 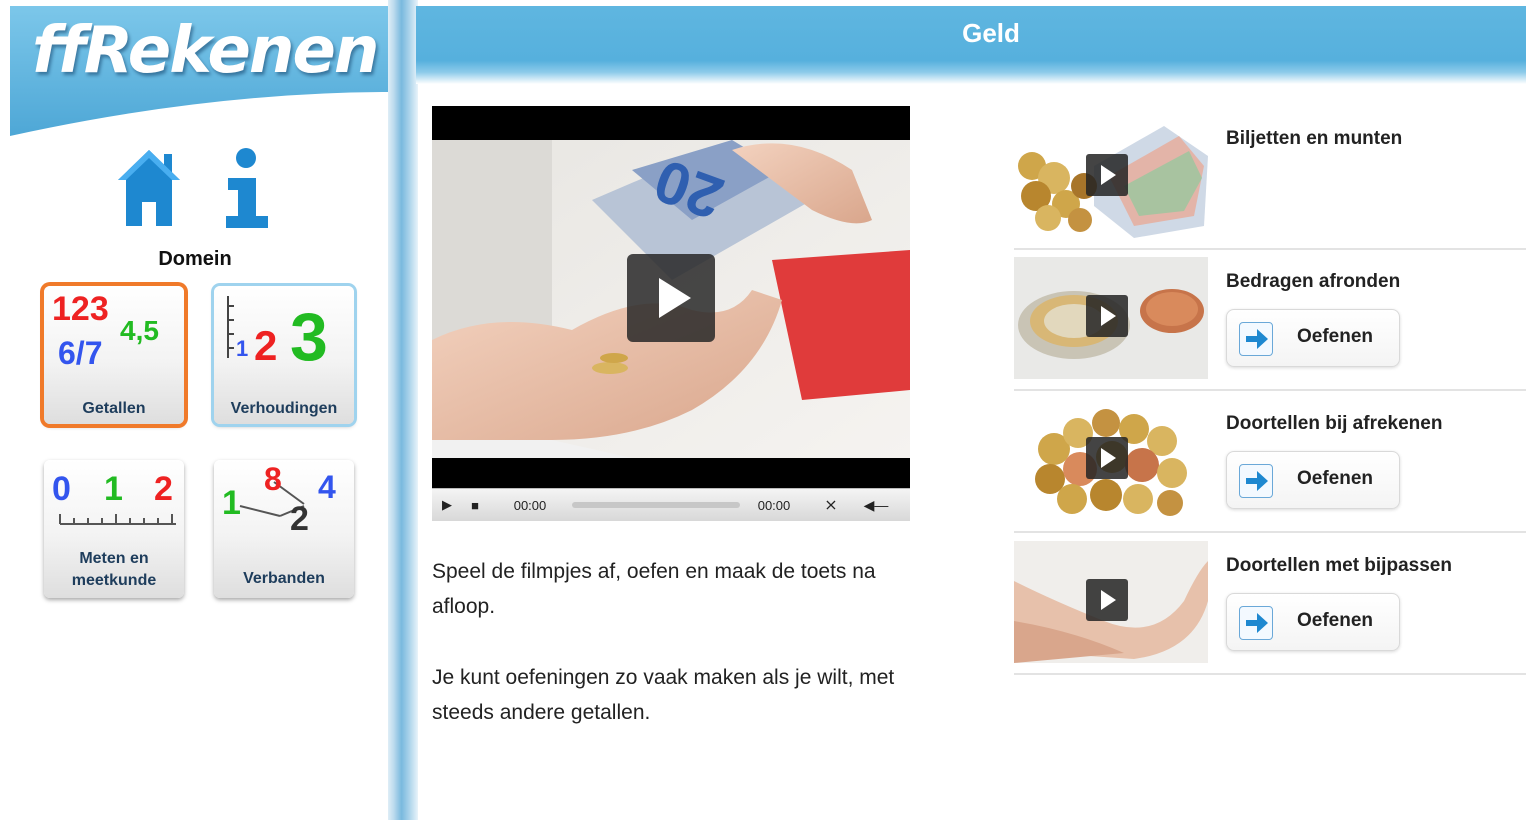 I want to click on play-icon: ▶, so click(x=447, y=505).